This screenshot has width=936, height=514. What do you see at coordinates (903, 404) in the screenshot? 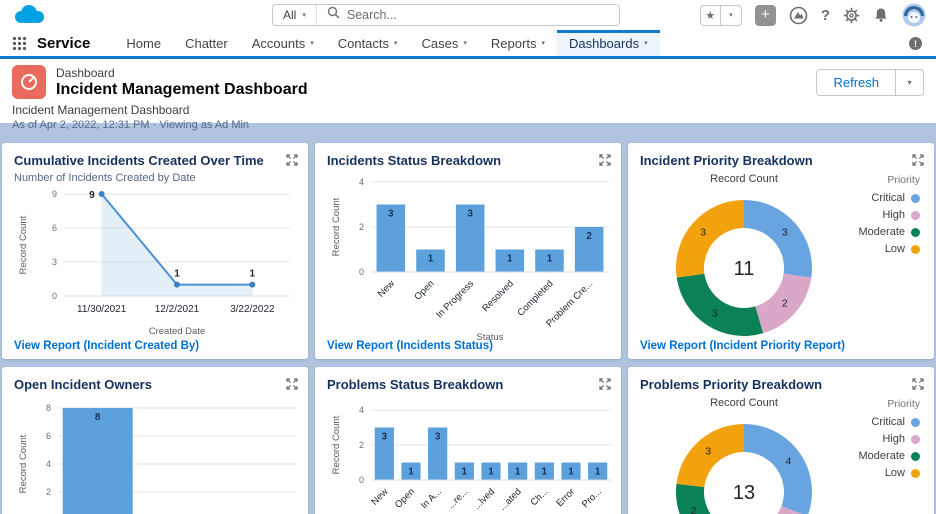
I see `legend-title: Priority` at bounding box center [903, 404].